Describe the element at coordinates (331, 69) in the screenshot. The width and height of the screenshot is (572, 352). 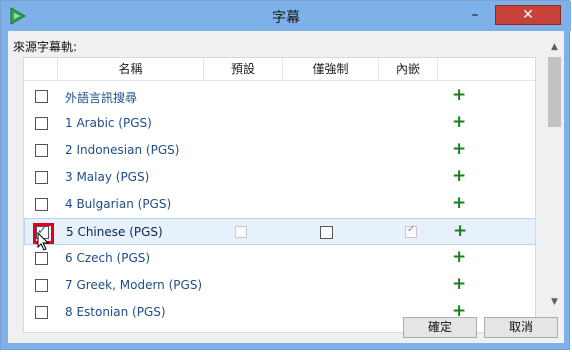
I see `header-forced-only: 僅強制` at that location.